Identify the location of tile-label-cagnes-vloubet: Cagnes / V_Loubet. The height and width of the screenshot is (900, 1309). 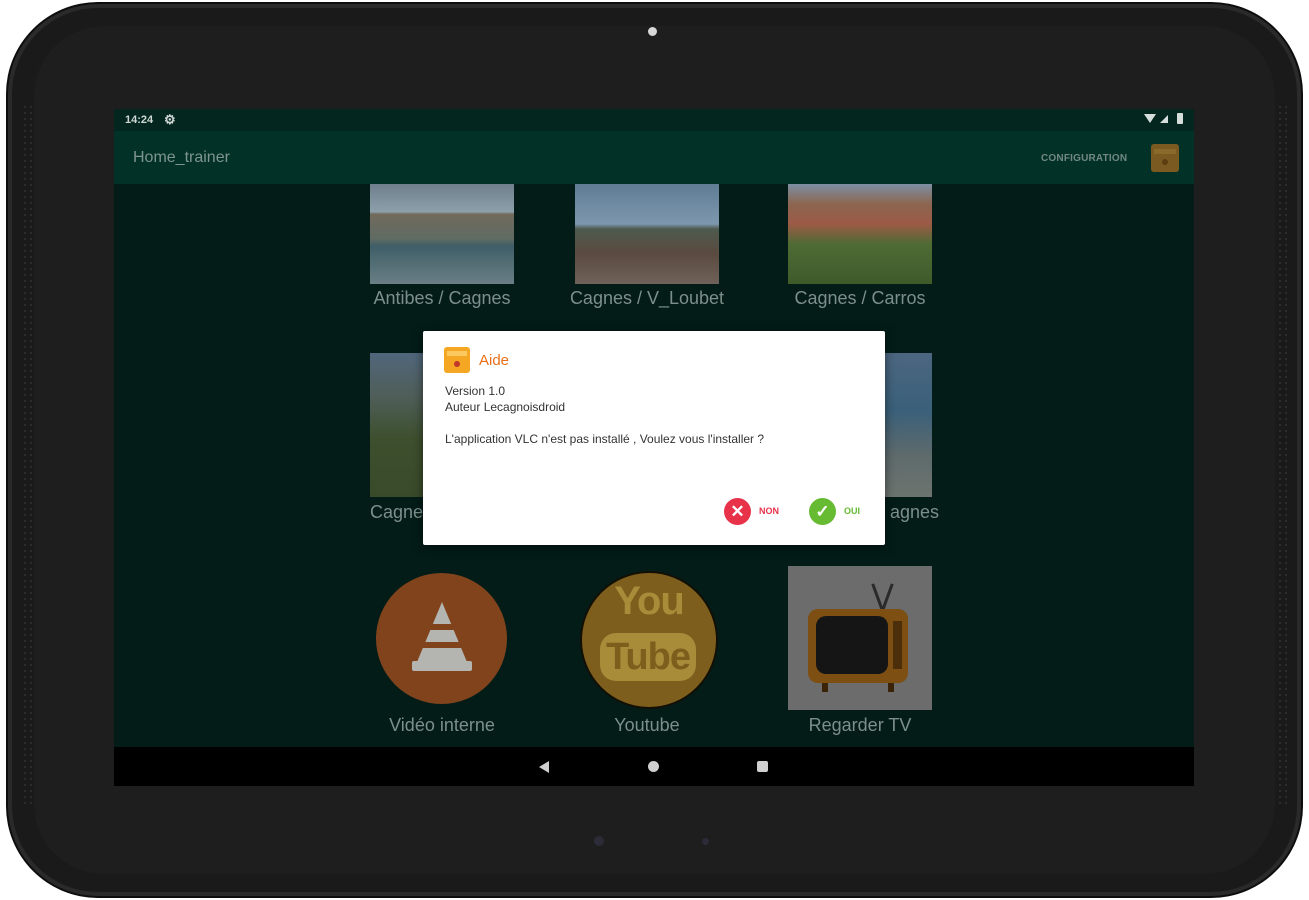
(647, 298).